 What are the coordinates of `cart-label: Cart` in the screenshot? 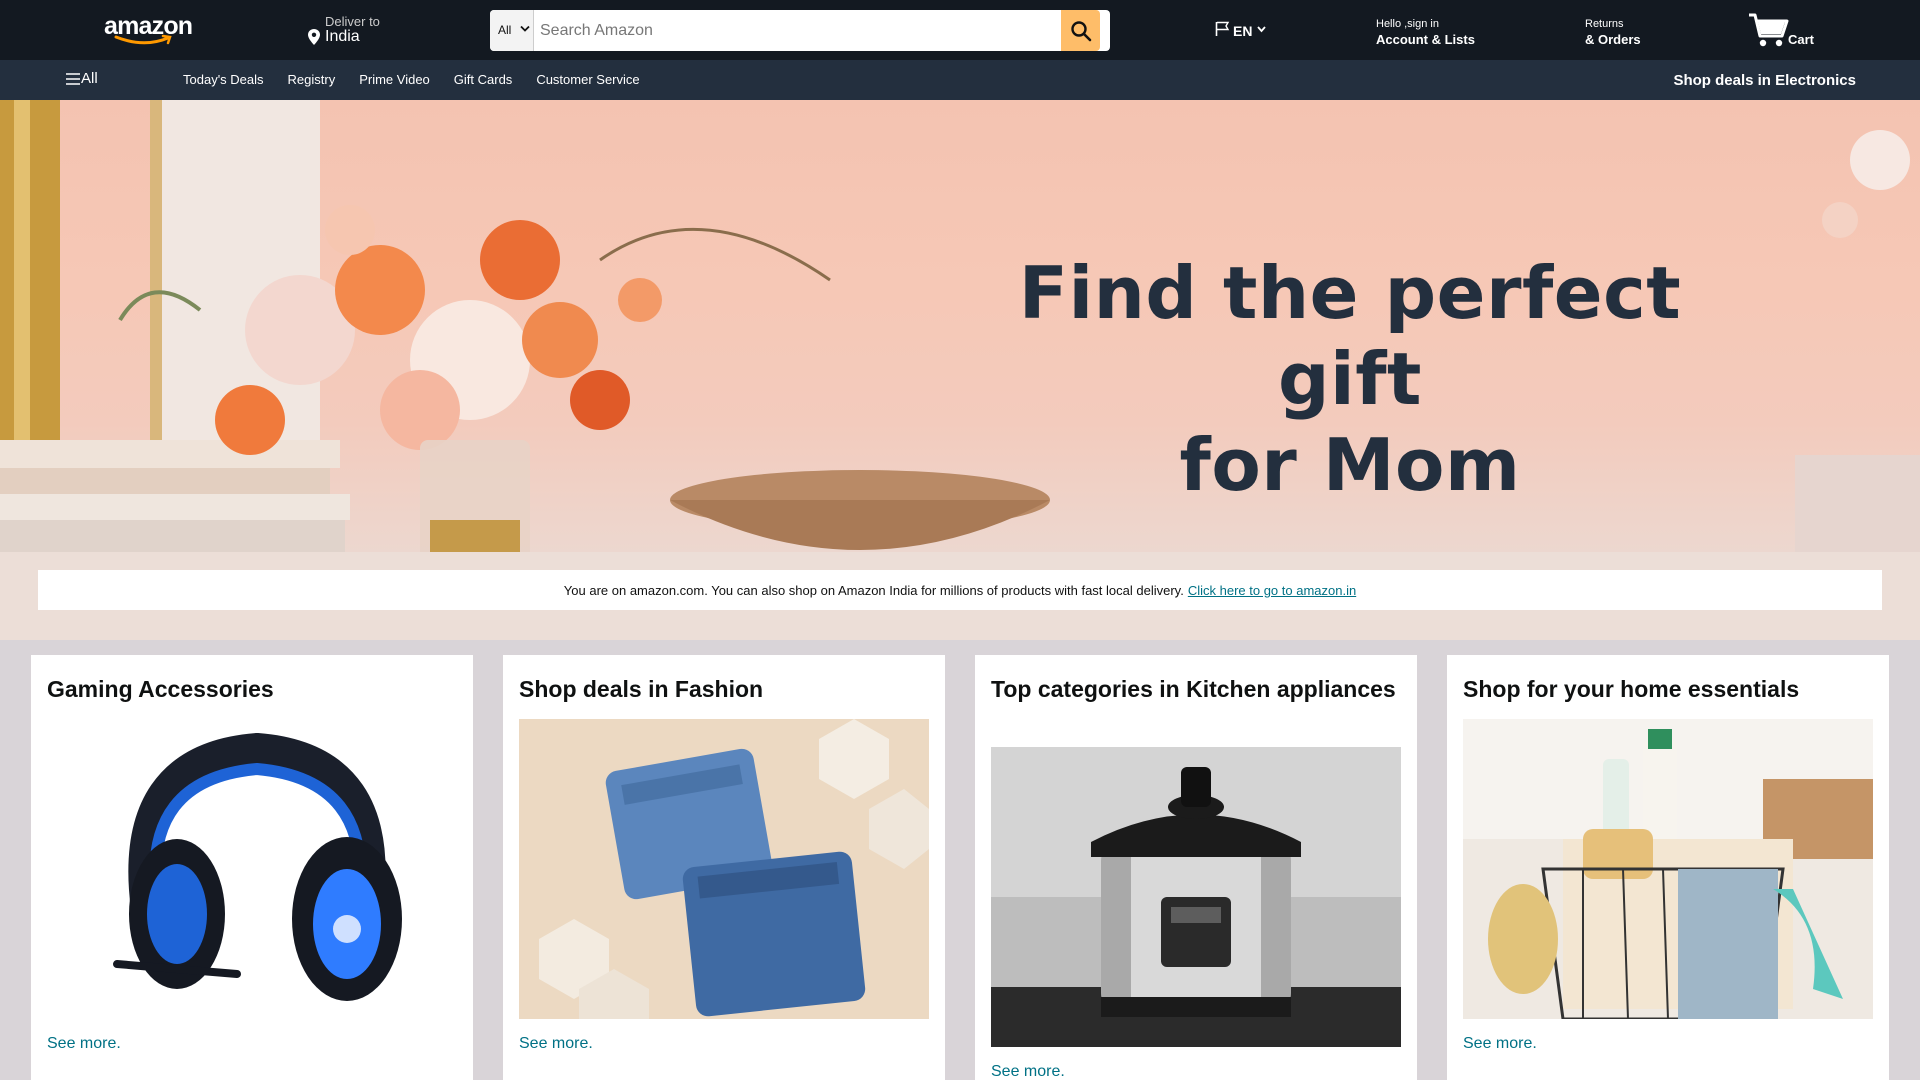 It's located at (1801, 39).